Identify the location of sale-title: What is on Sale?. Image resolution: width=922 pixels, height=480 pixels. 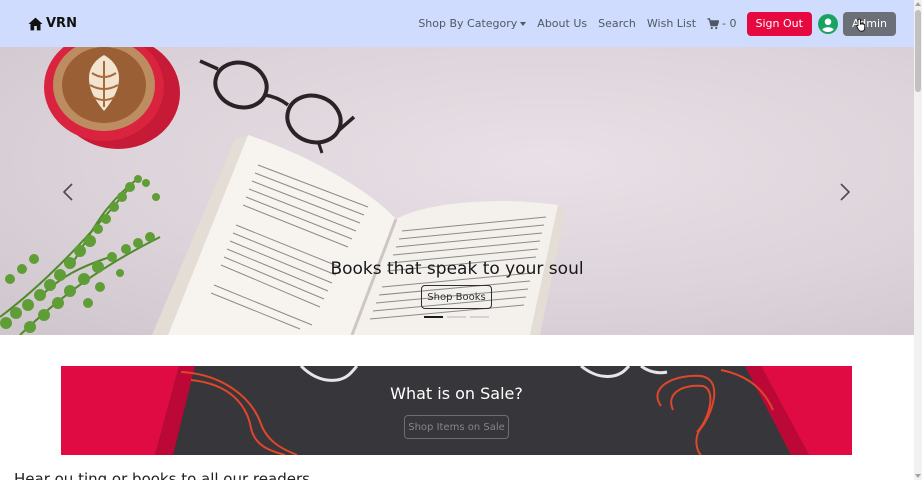
(456, 393).